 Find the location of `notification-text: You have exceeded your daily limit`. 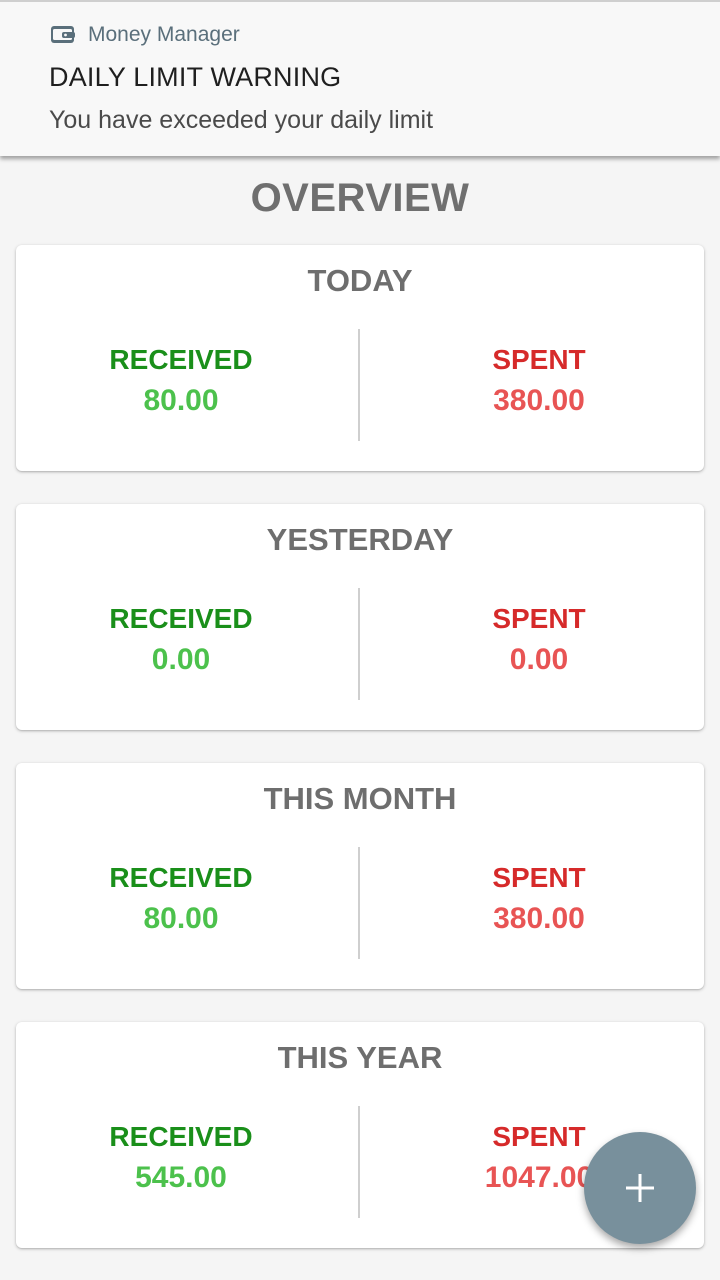

notification-text: You have exceeded your daily limit is located at coordinates (241, 120).